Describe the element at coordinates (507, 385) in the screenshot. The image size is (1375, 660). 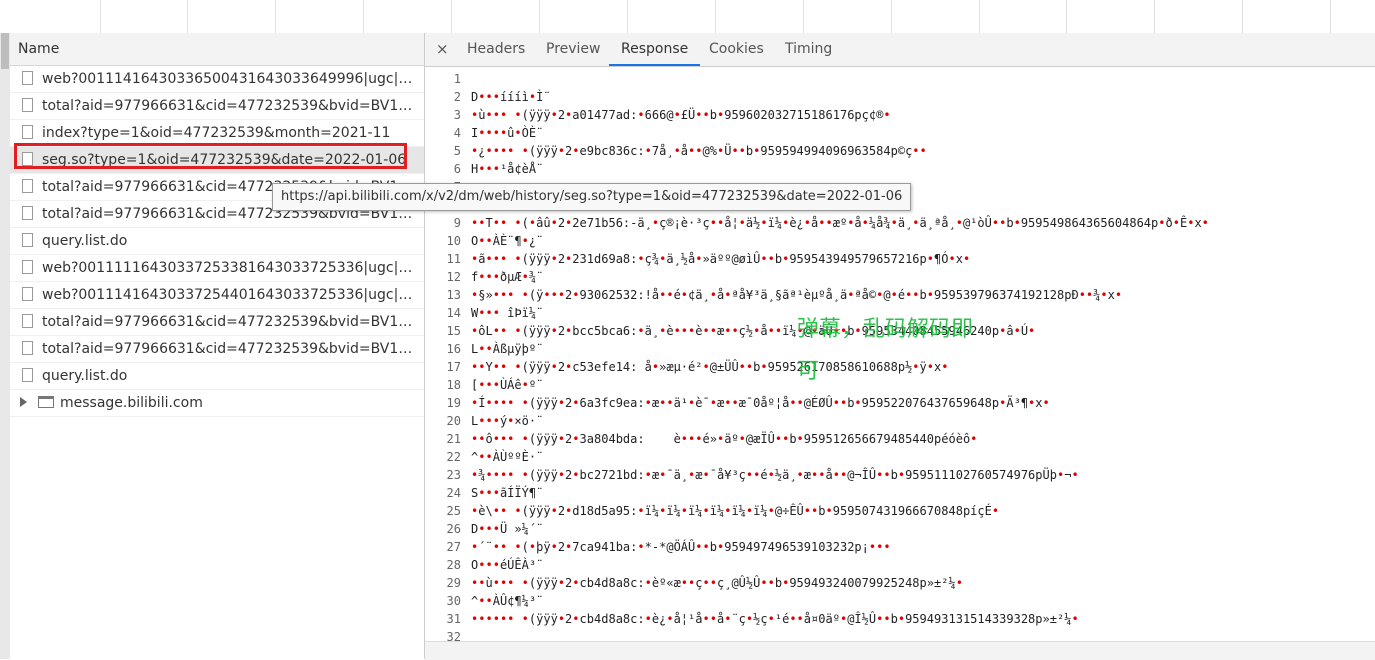
I see `response-line: [•••ÙÁê•º¨` at that location.